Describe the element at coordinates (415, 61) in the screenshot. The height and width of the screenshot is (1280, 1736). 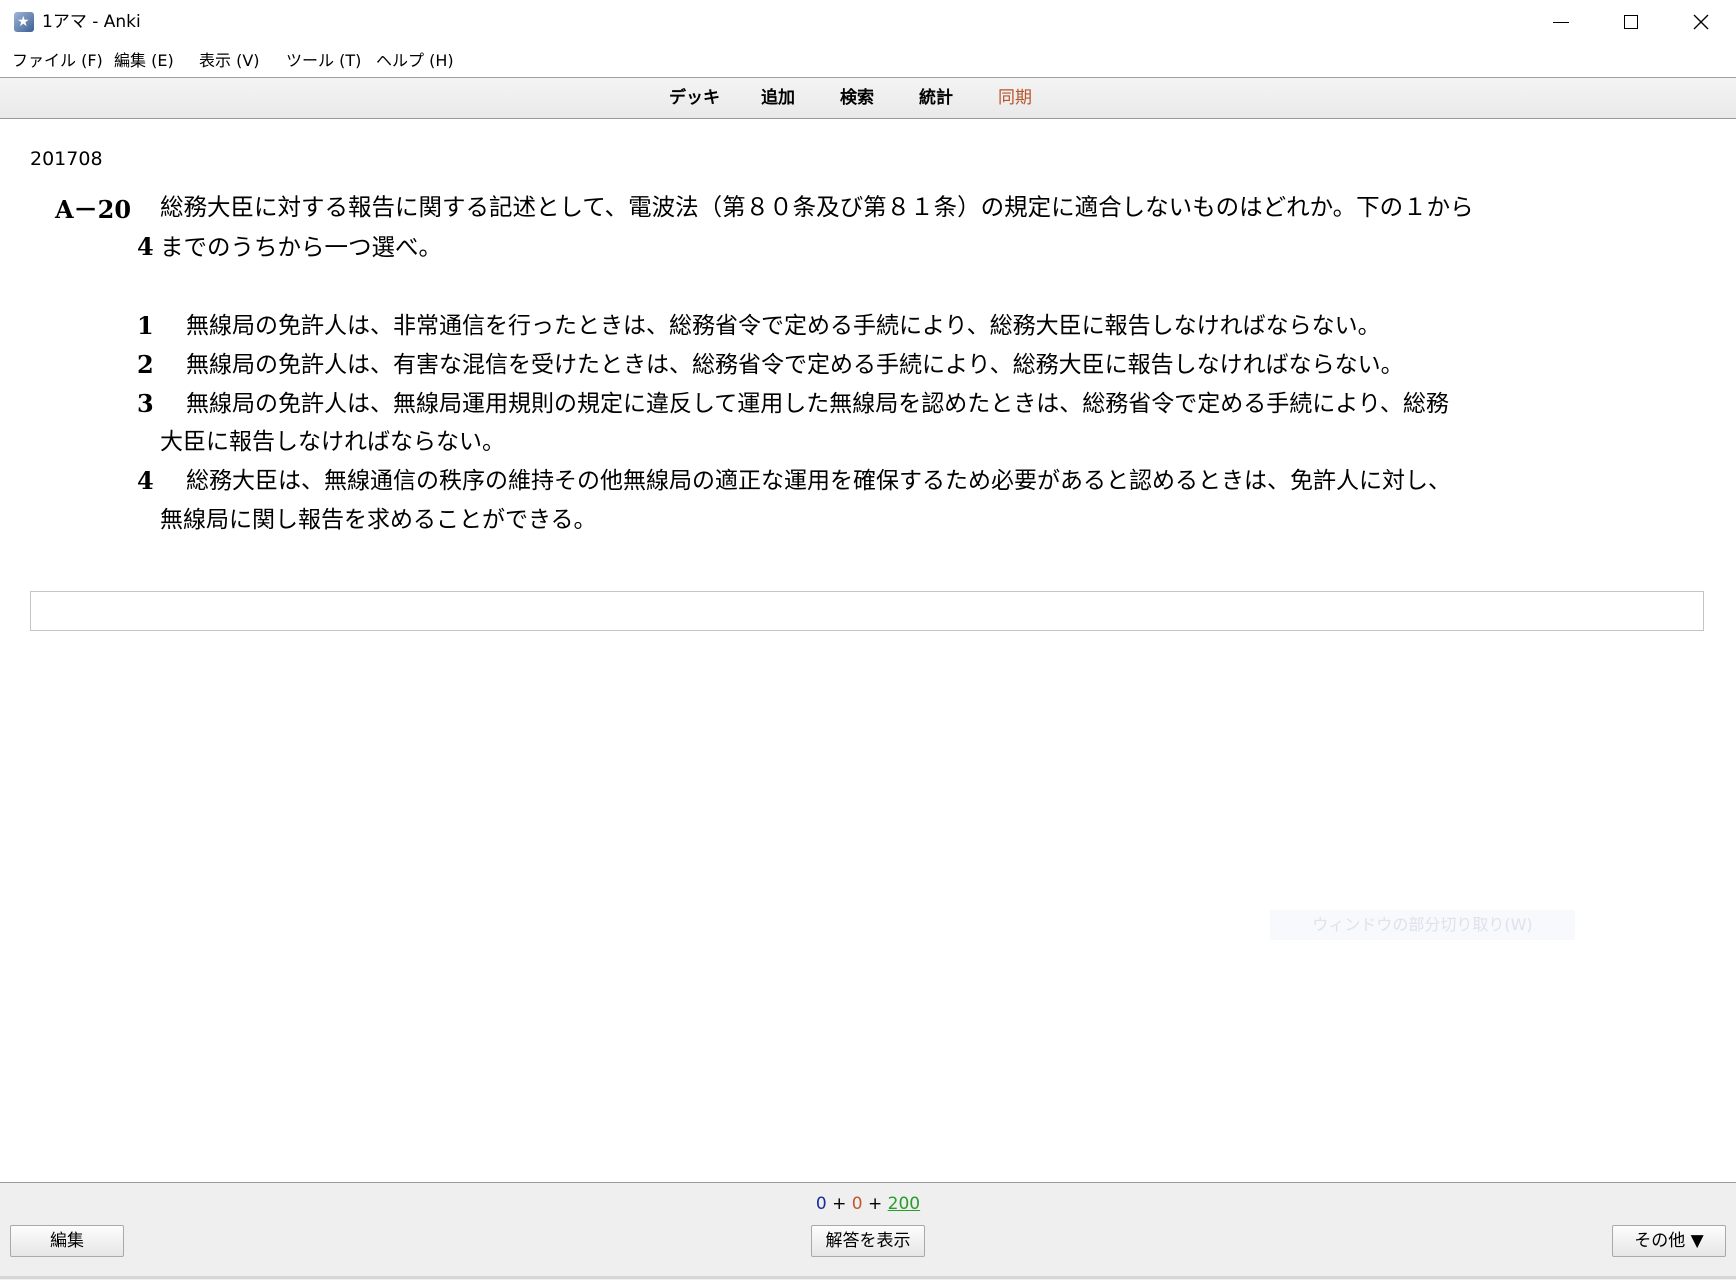
I see `menu-help: ヘルプ (H)` at that location.